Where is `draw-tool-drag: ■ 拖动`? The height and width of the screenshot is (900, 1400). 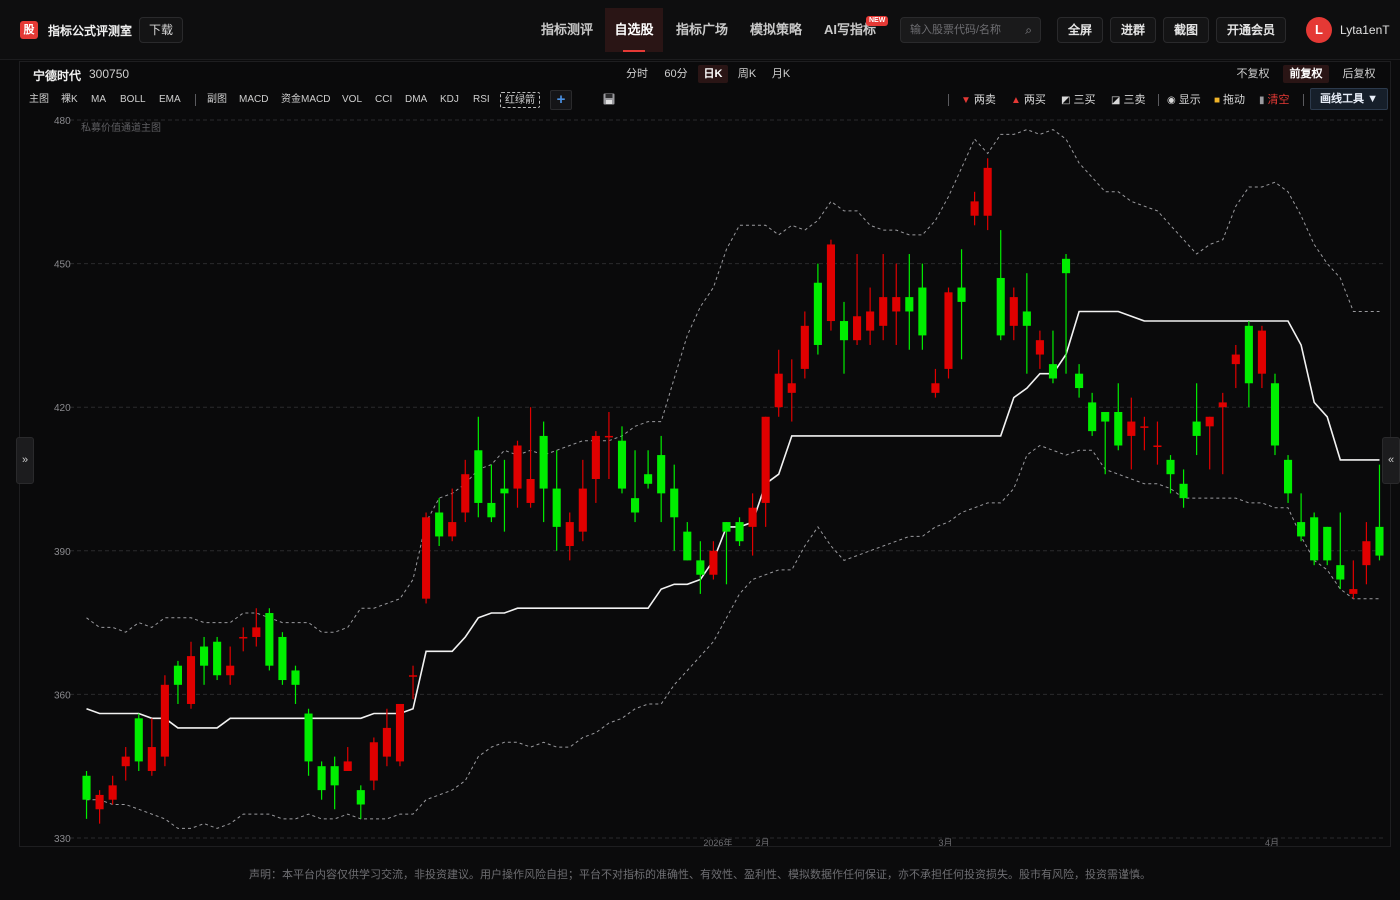 draw-tool-drag: ■ 拖动 is located at coordinates (1229, 100).